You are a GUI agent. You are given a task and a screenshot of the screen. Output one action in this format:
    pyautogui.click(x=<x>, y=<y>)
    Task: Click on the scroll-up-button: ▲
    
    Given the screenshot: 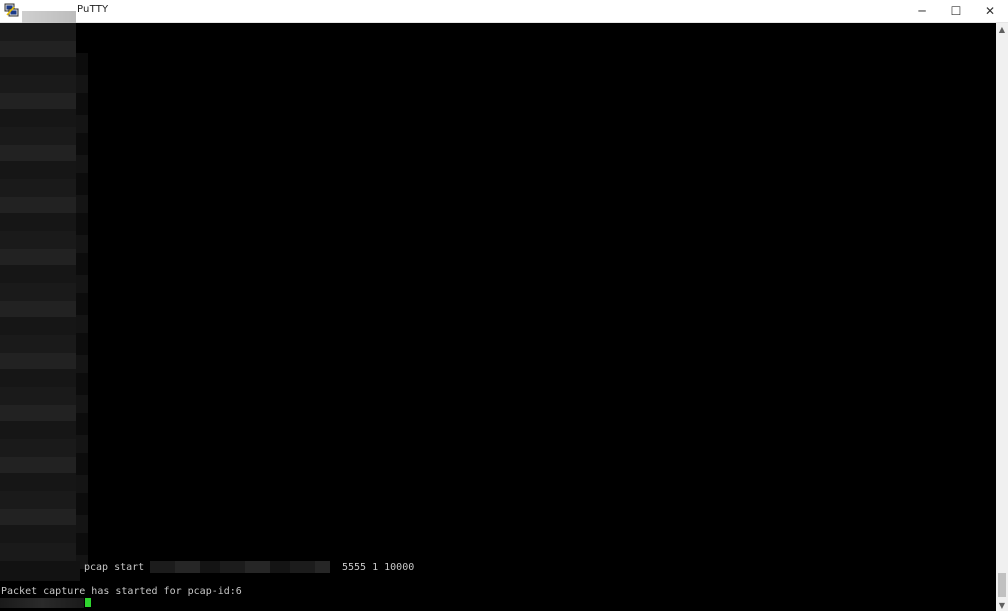 What is the action you would take?
    pyautogui.click(x=1002, y=29)
    